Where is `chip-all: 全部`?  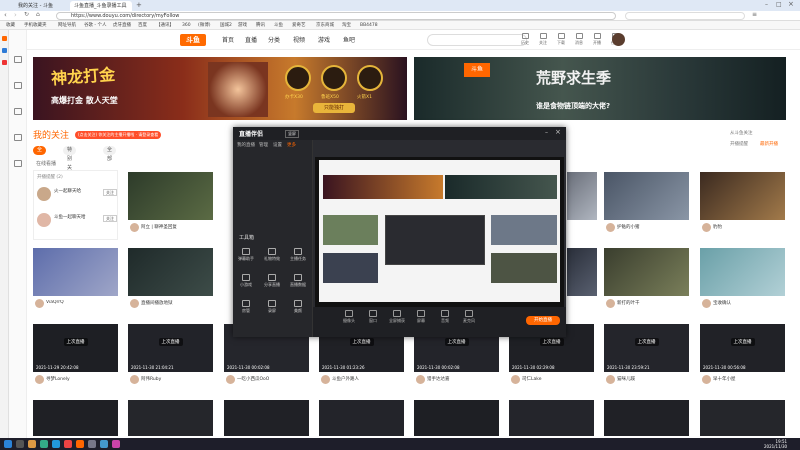
chip-all: 全部 is located at coordinates (40, 154).